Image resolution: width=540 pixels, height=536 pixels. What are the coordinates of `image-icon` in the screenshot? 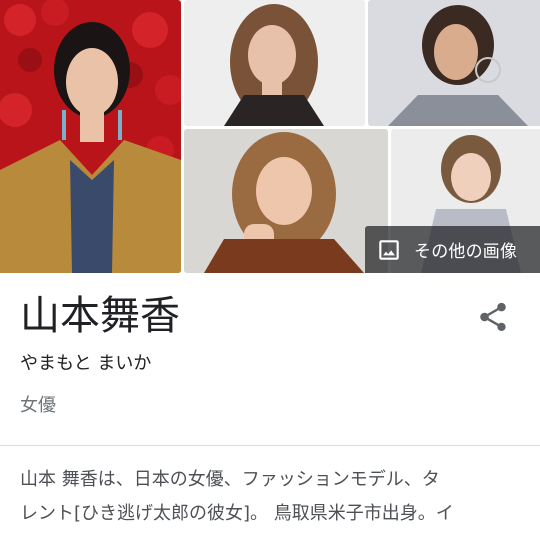 It's located at (389, 249).